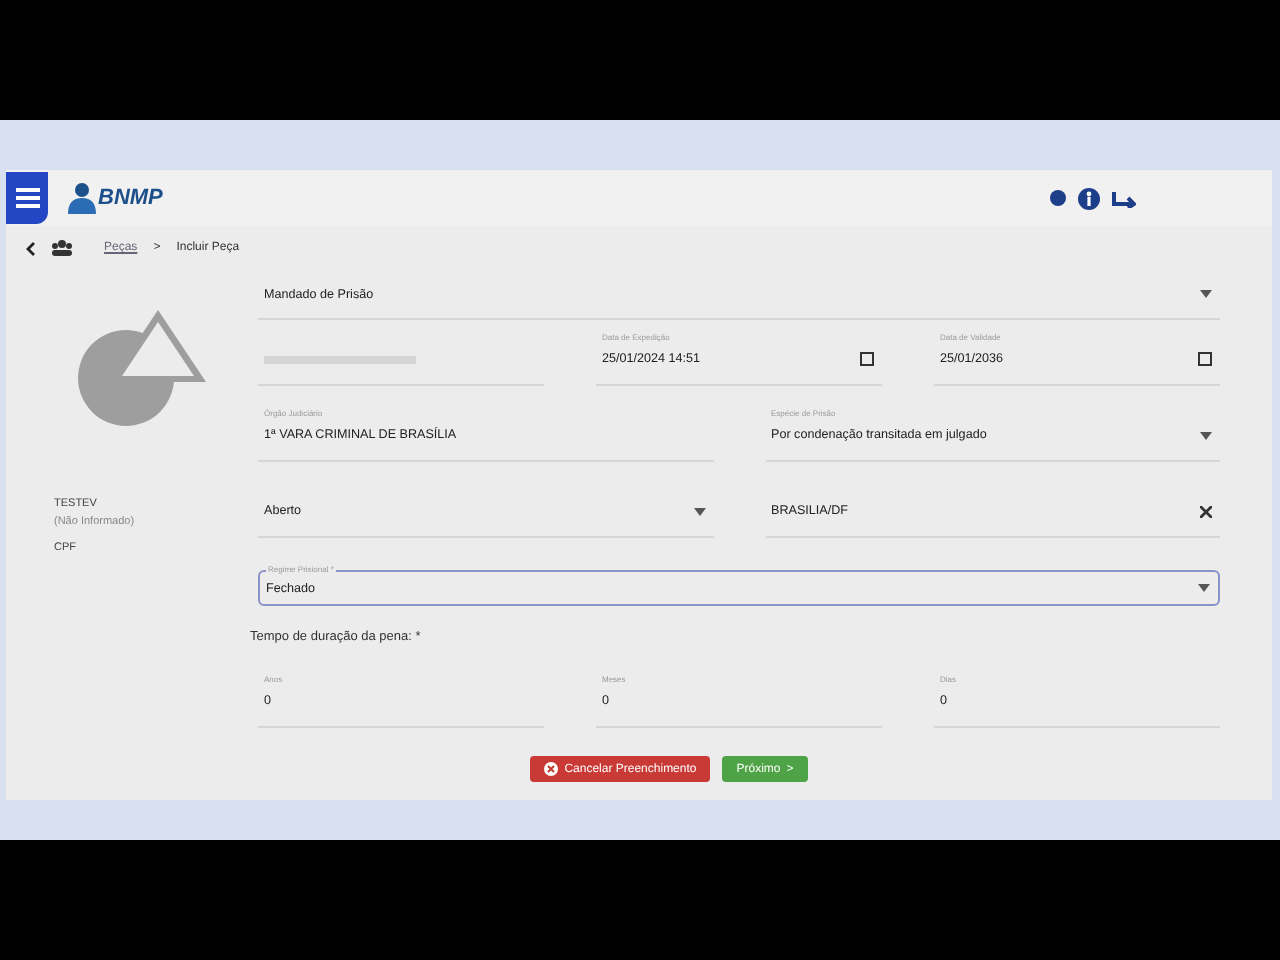  I want to click on person-icon, so click(82, 198).